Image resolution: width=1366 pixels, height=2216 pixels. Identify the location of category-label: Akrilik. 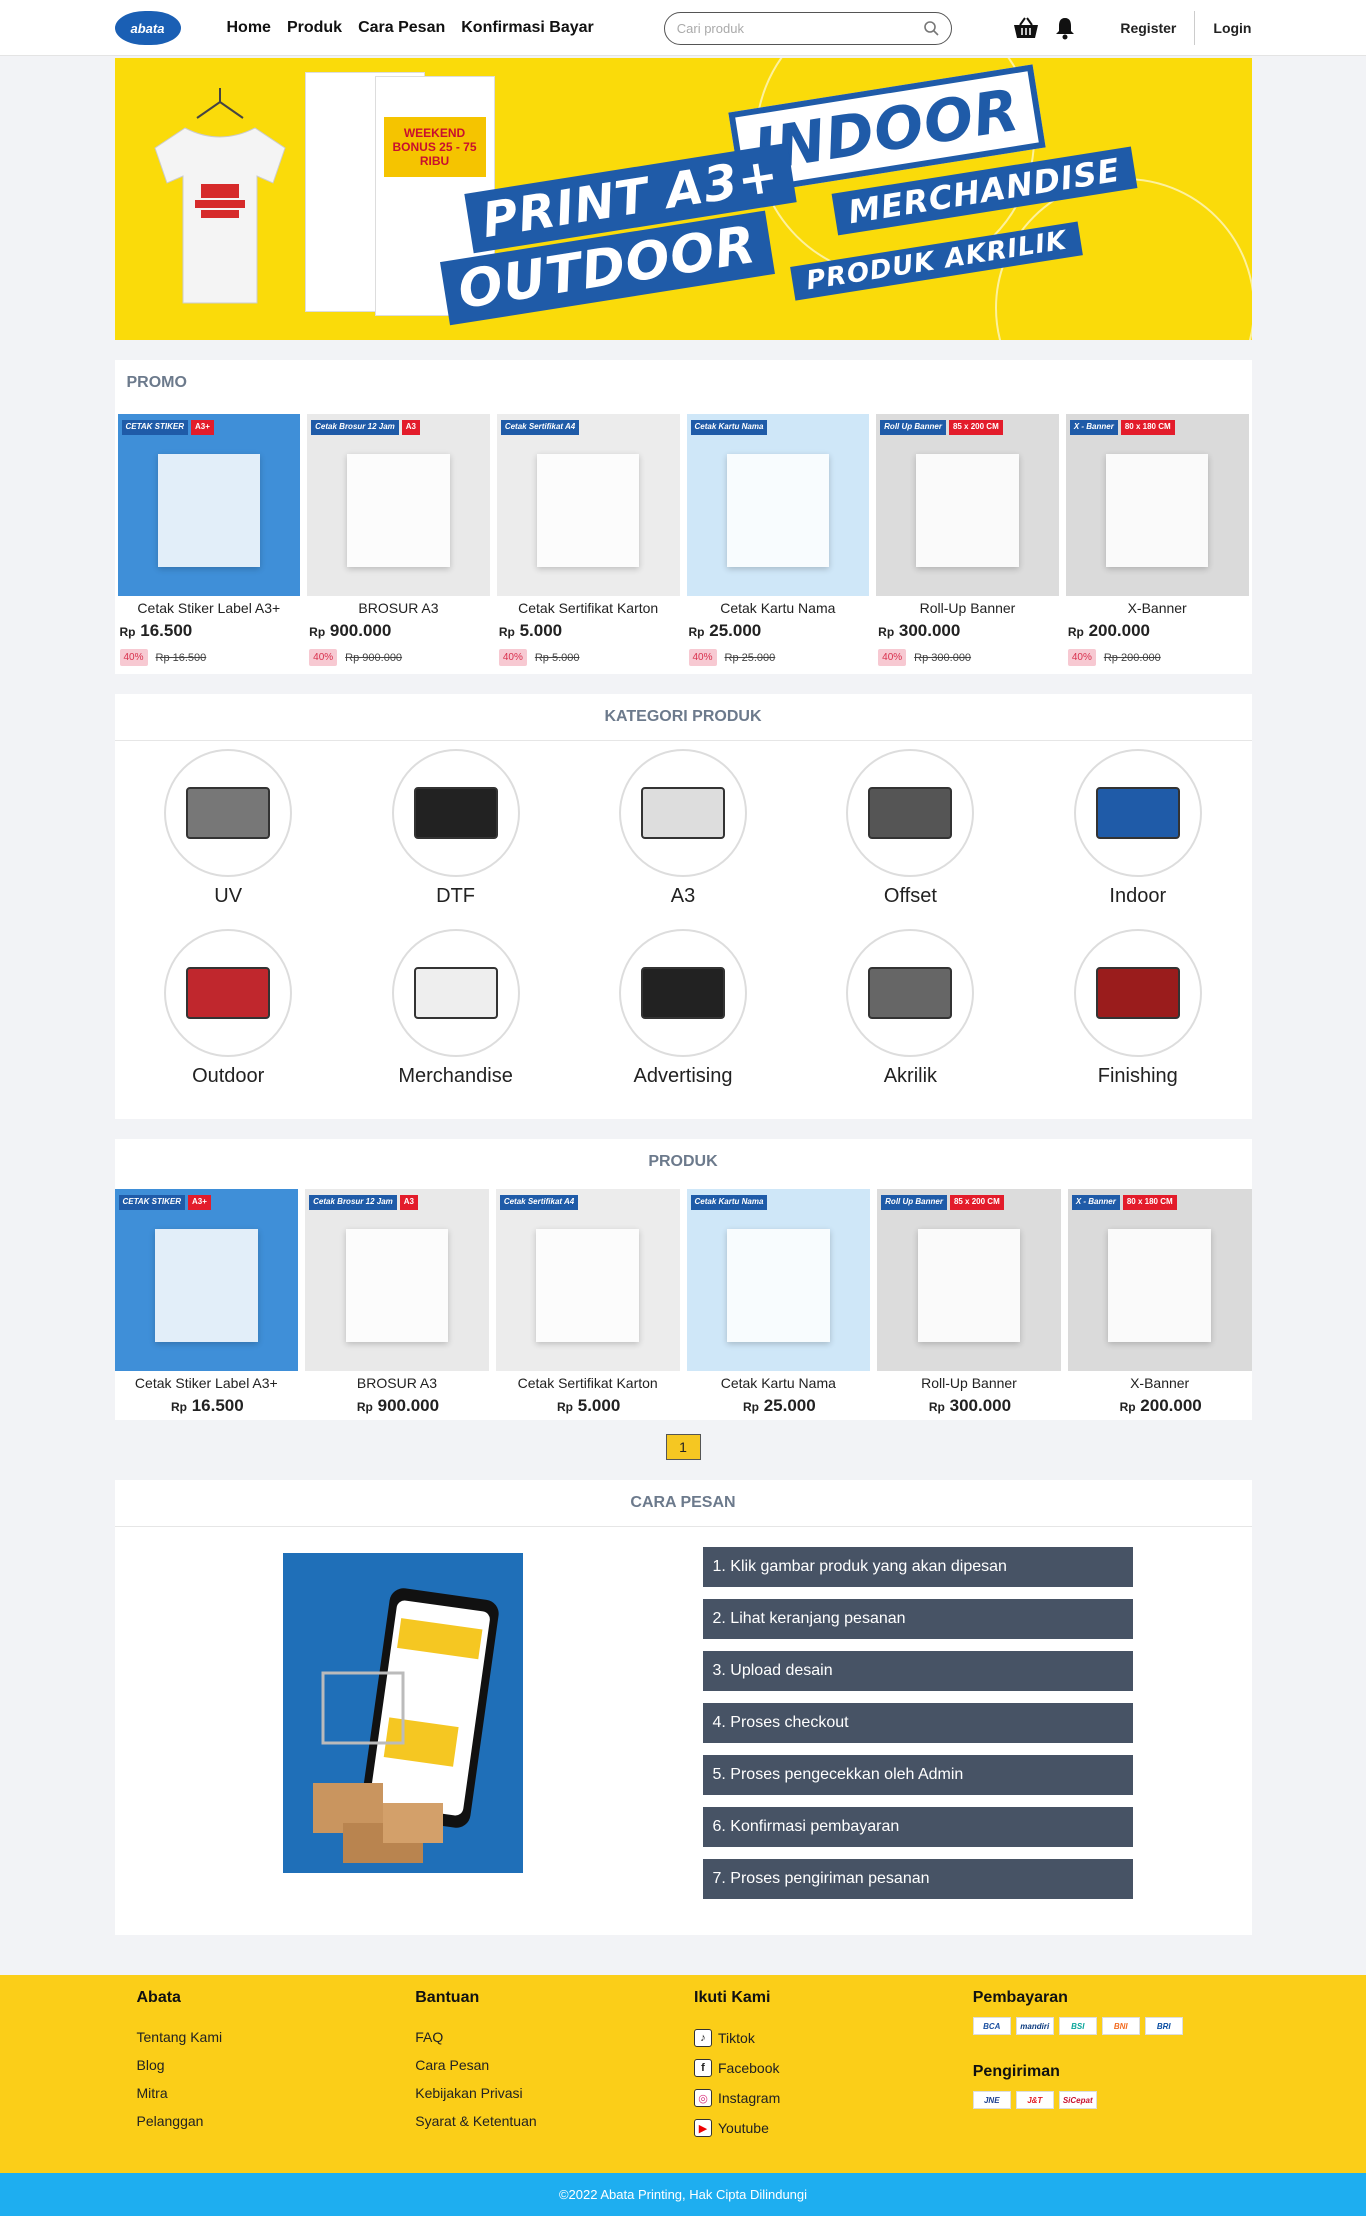
(910, 1076).